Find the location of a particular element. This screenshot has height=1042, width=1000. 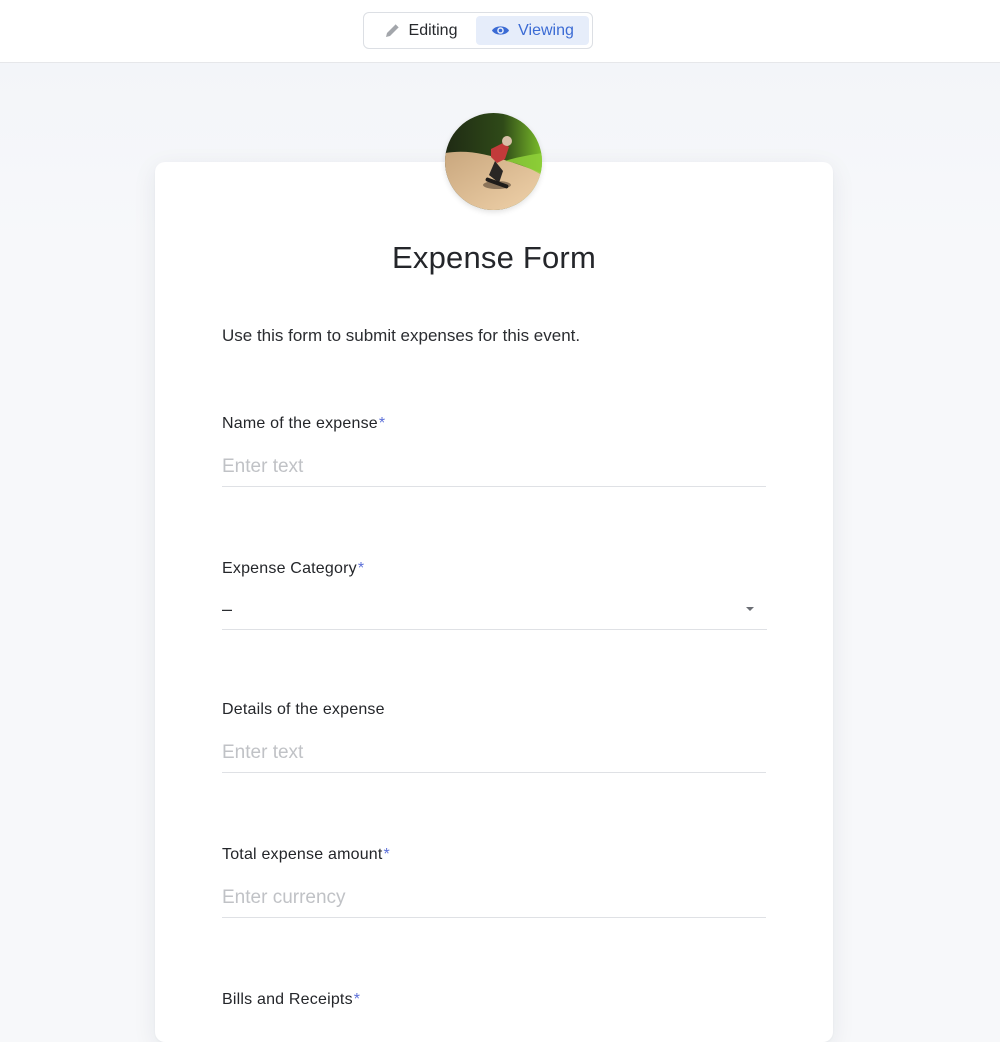

editing-mode-button: Editing is located at coordinates (420, 30).